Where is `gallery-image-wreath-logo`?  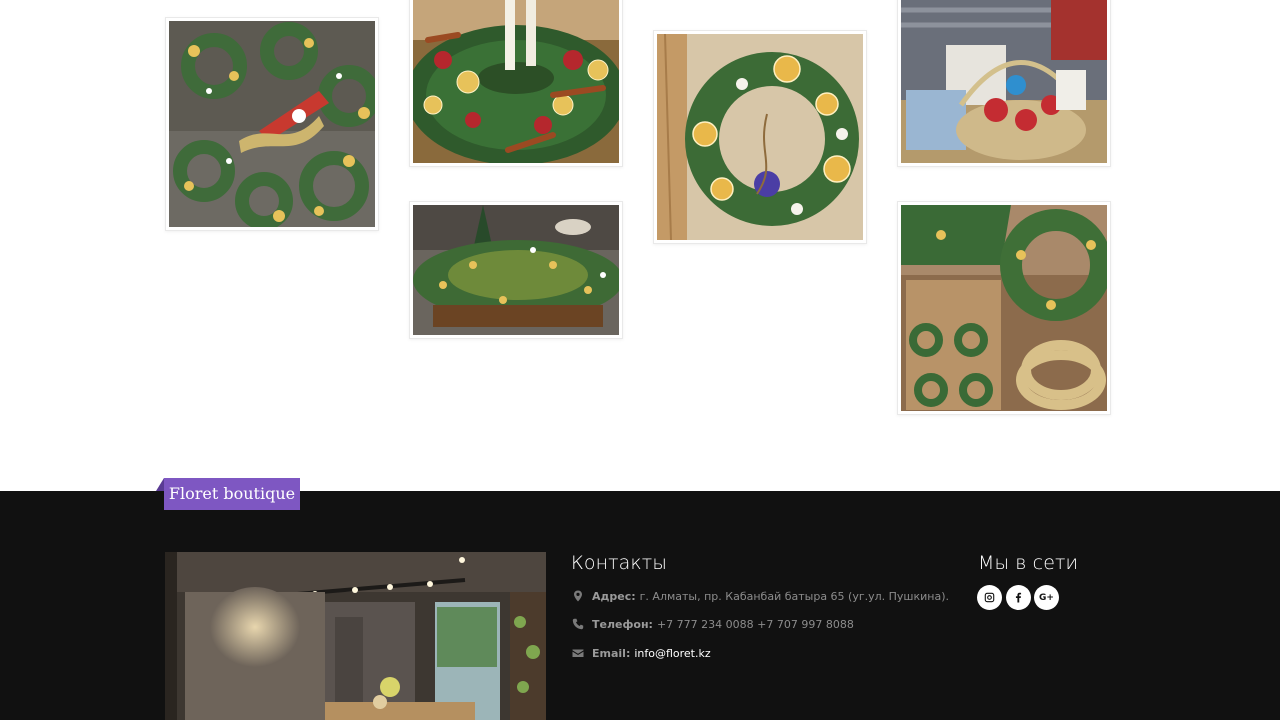 gallery-image-wreath-logo is located at coordinates (760, 137).